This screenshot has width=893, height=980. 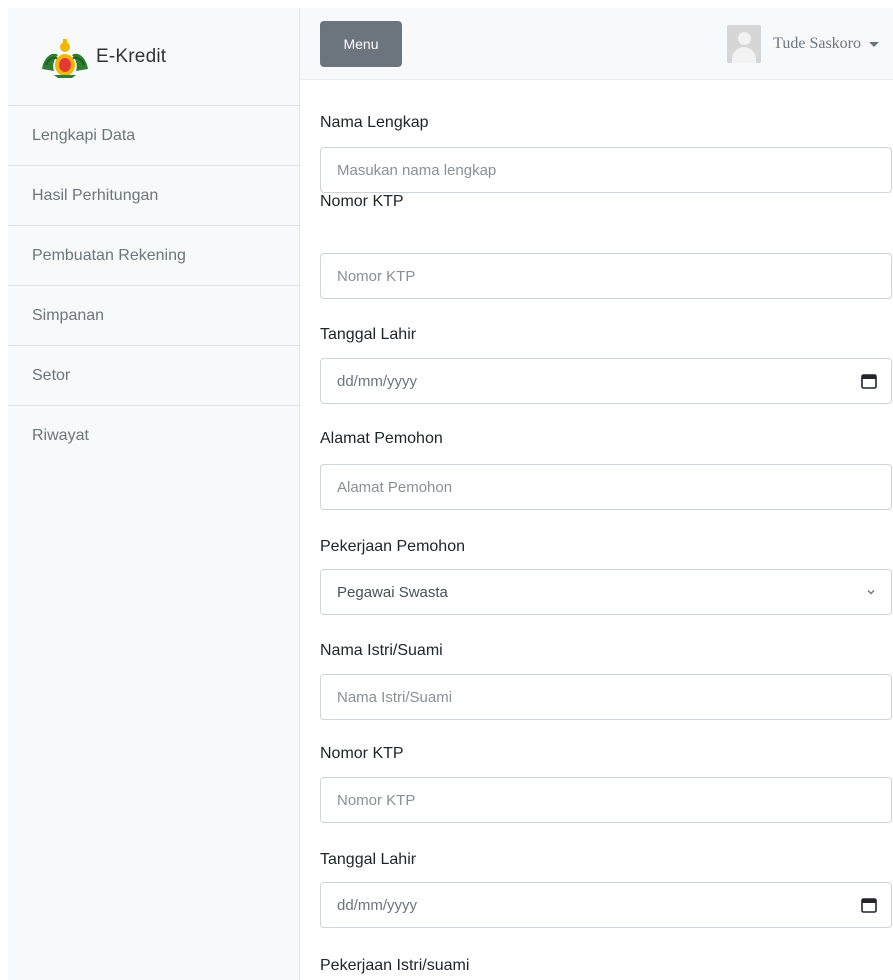 What do you see at coordinates (395, 965) in the screenshot?
I see `label-pekerjaan-istri-suami: Pekerjaan Istri/suami` at bounding box center [395, 965].